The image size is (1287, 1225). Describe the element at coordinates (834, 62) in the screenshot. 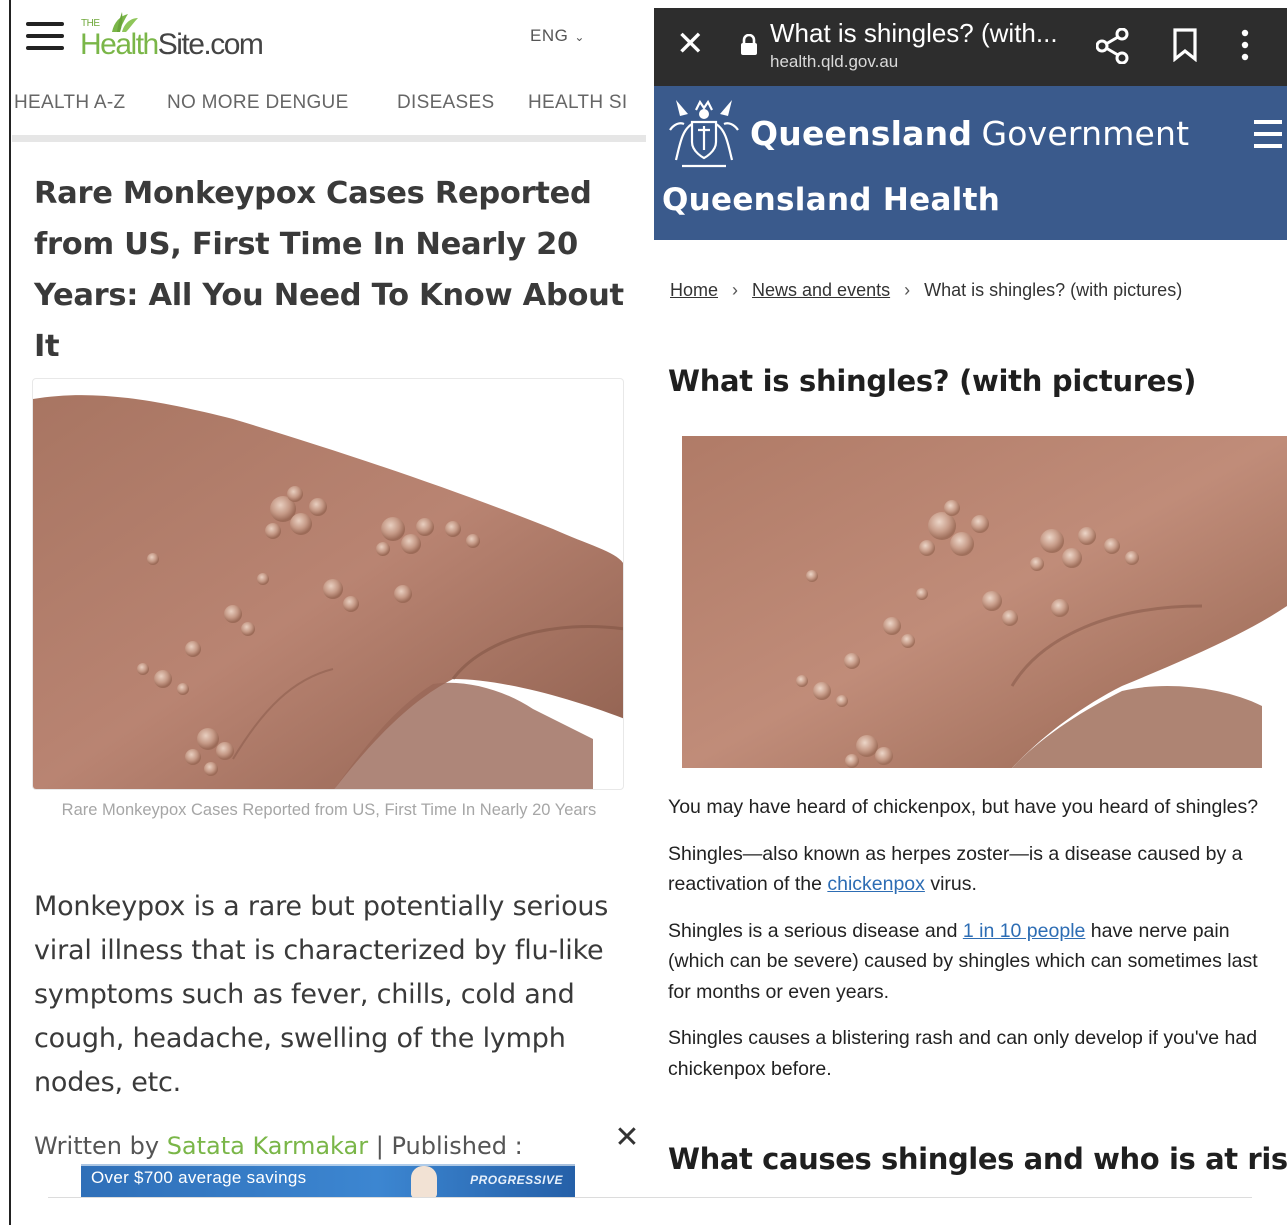

I see `page-url: health.qld.gov.au` at that location.